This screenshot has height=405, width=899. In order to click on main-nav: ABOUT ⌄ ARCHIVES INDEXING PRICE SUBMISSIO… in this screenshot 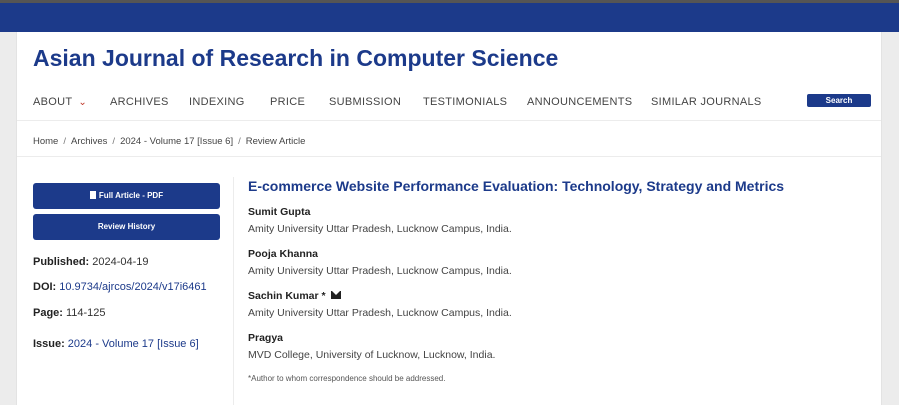, I will do `click(453, 104)`.